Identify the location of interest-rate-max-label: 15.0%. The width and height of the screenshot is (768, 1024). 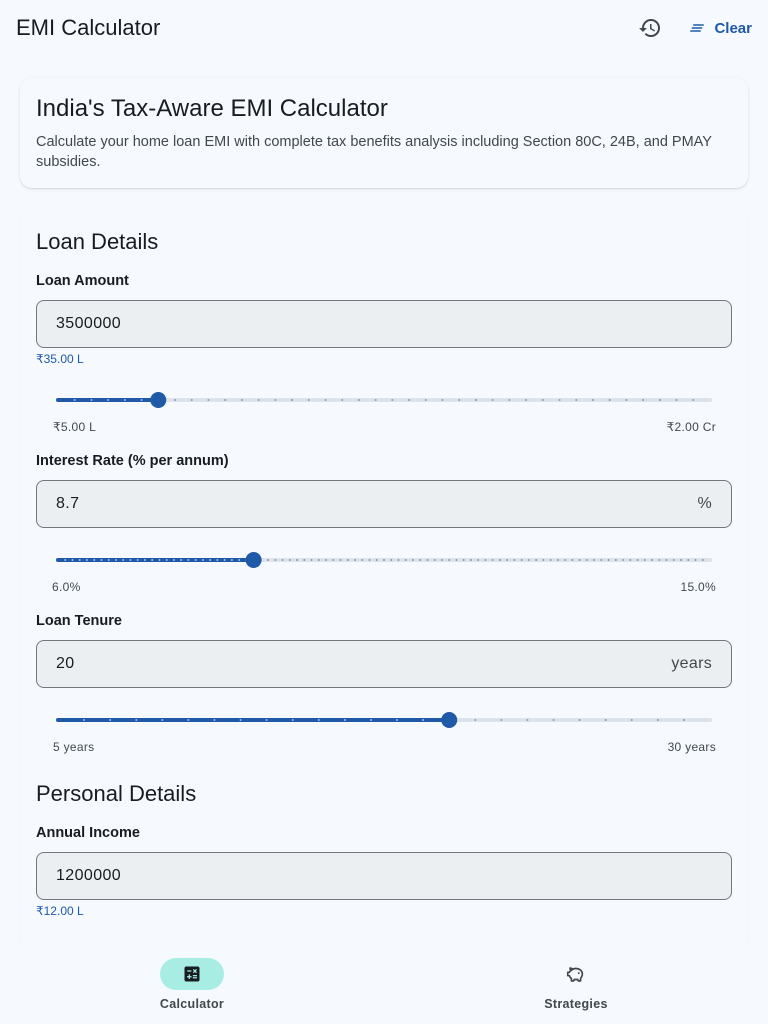
(698, 587).